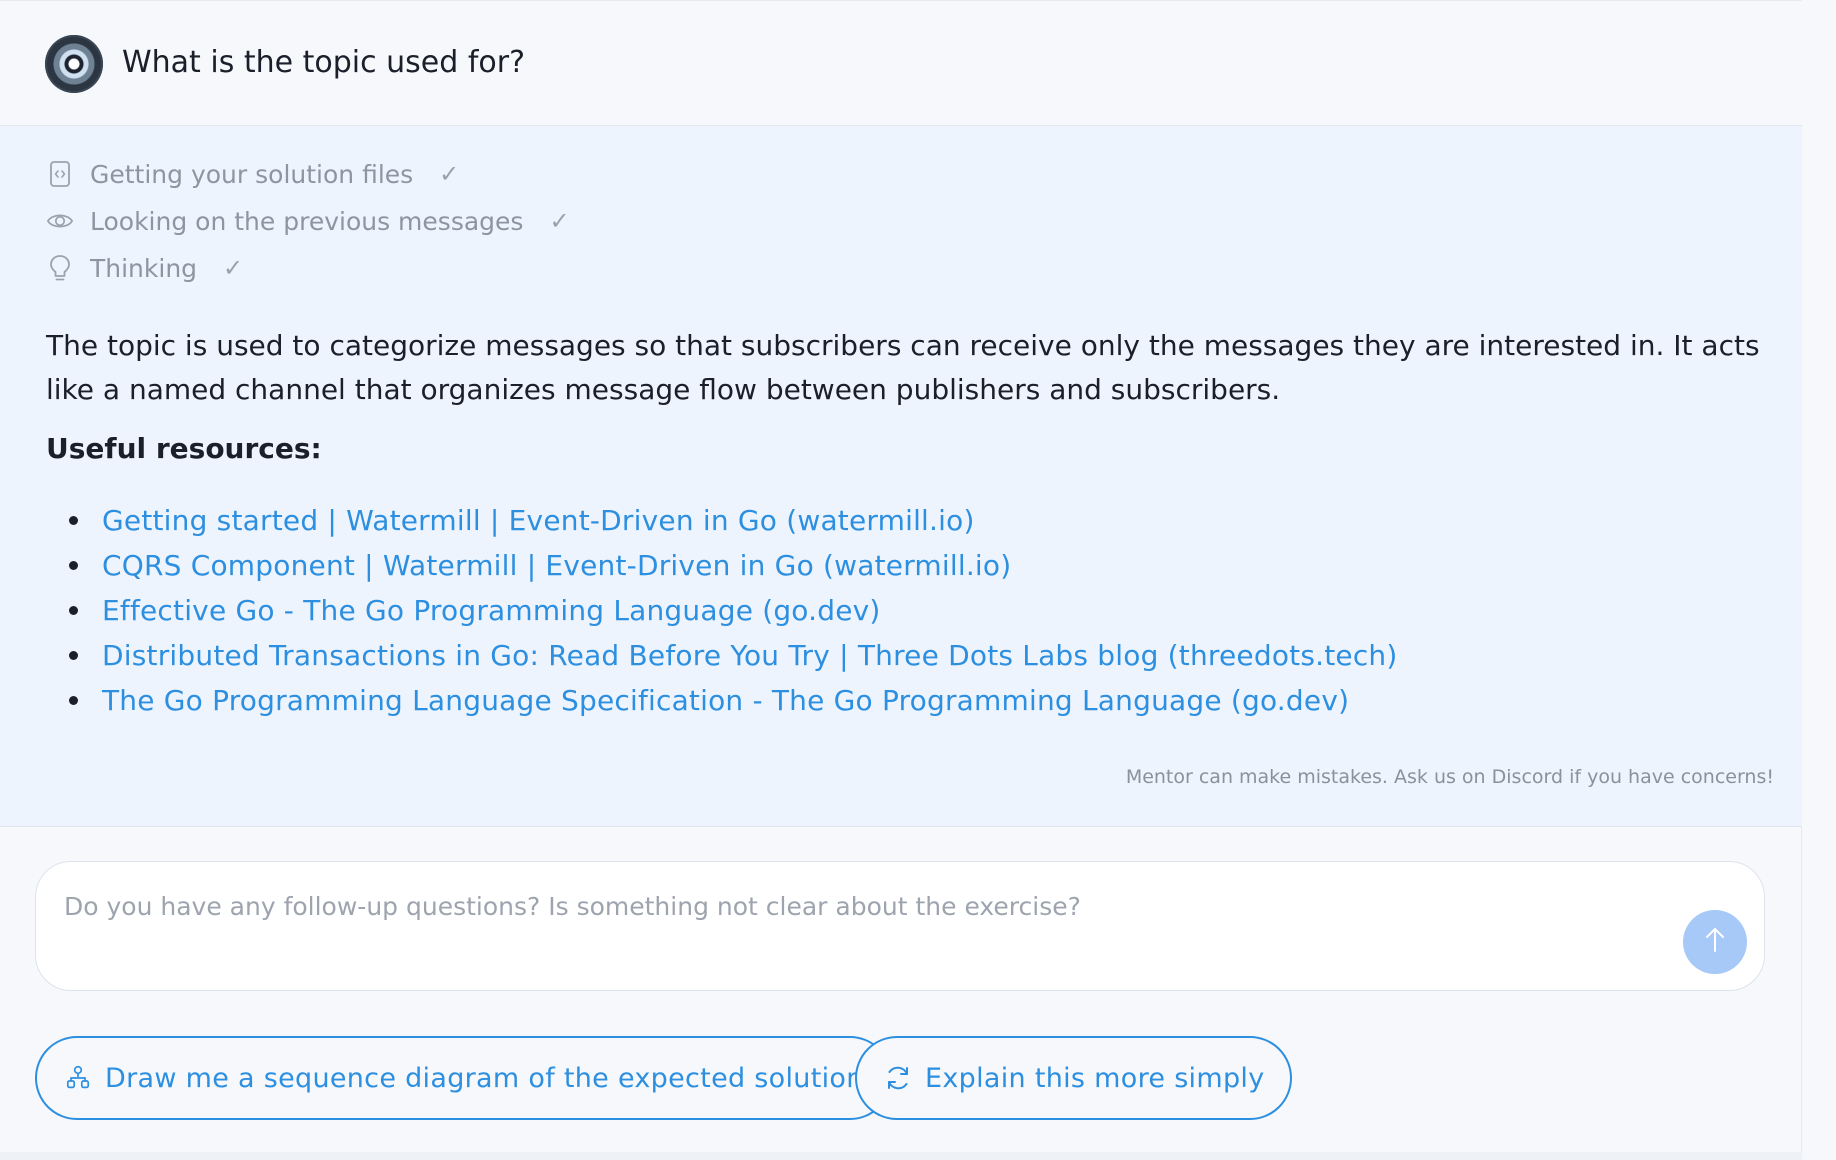 The width and height of the screenshot is (1836, 1160). Describe the element at coordinates (859, 927) in the screenshot. I see `follow-up-input` at that location.